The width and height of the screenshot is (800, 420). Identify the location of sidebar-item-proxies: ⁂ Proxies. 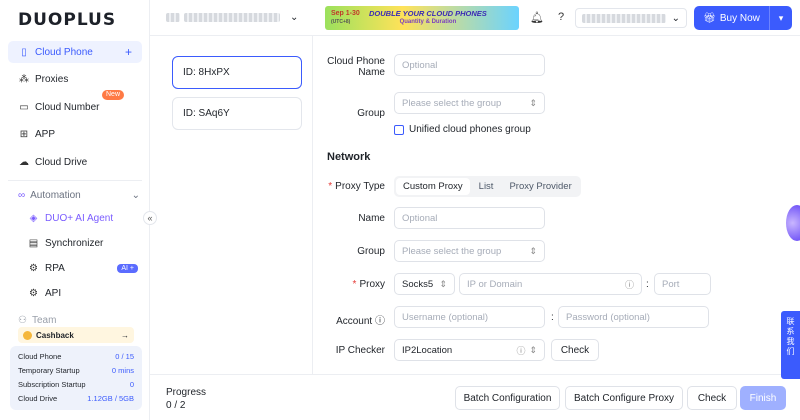
(75, 79).